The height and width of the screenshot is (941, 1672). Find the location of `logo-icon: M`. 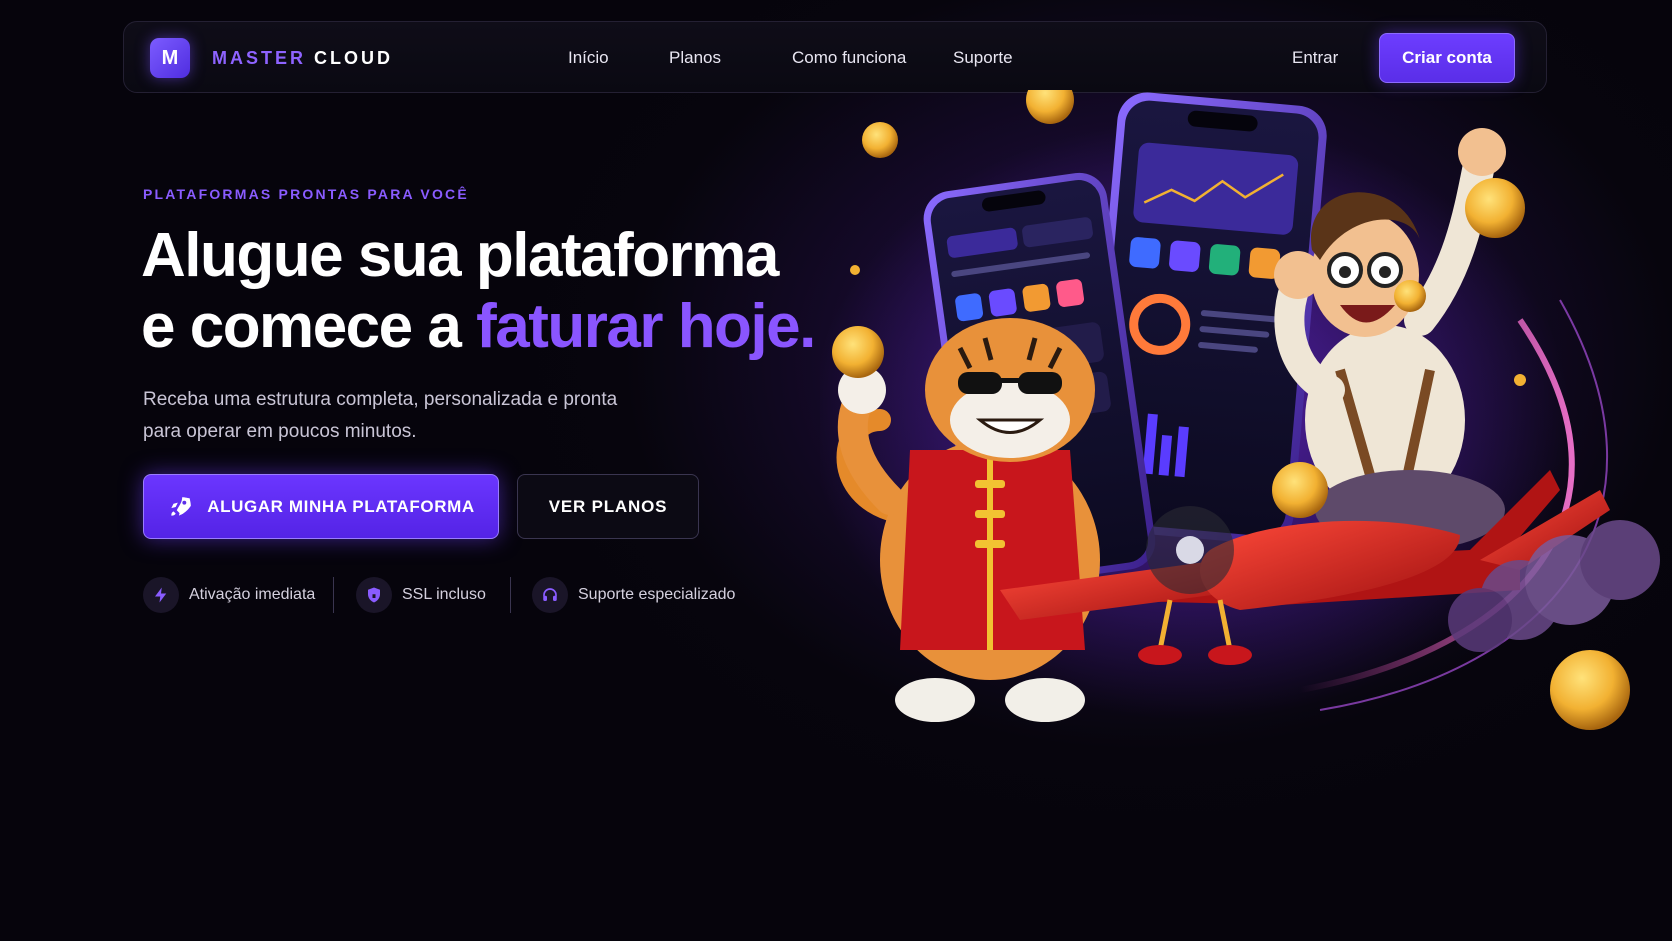

logo-icon: M is located at coordinates (170, 58).